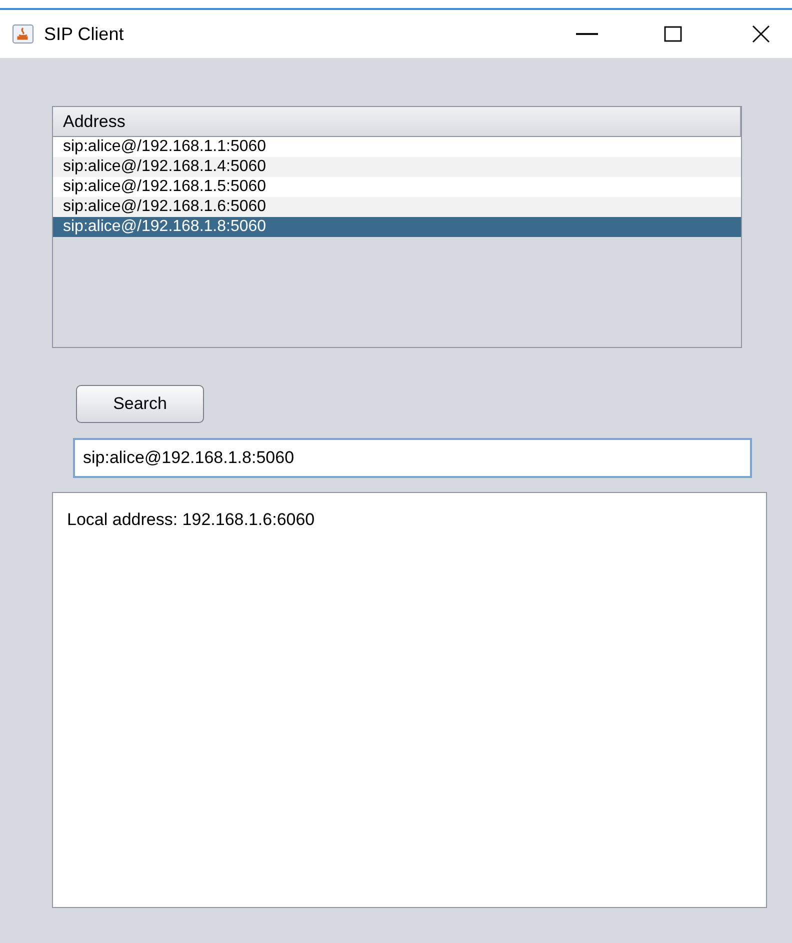 The height and width of the screenshot is (943, 792). Describe the element at coordinates (397, 167) in the screenshot. I see `table-row: sip:alice@/192.168.1.4:5060` at that location.